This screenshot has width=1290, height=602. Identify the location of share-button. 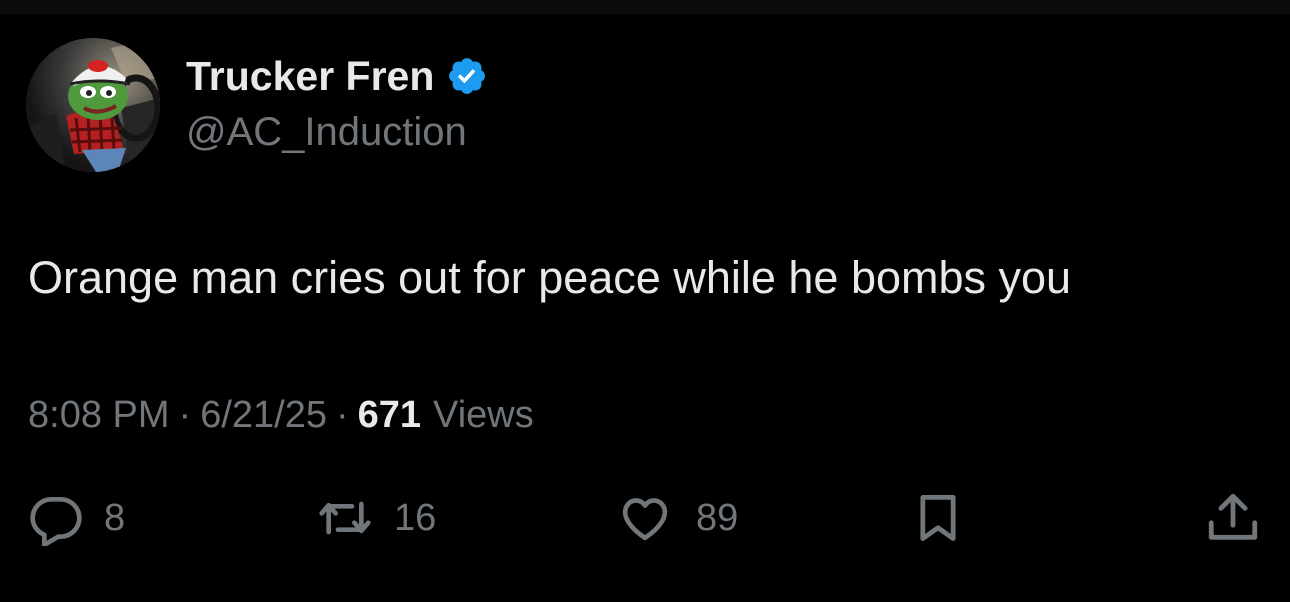
(1233, 518).